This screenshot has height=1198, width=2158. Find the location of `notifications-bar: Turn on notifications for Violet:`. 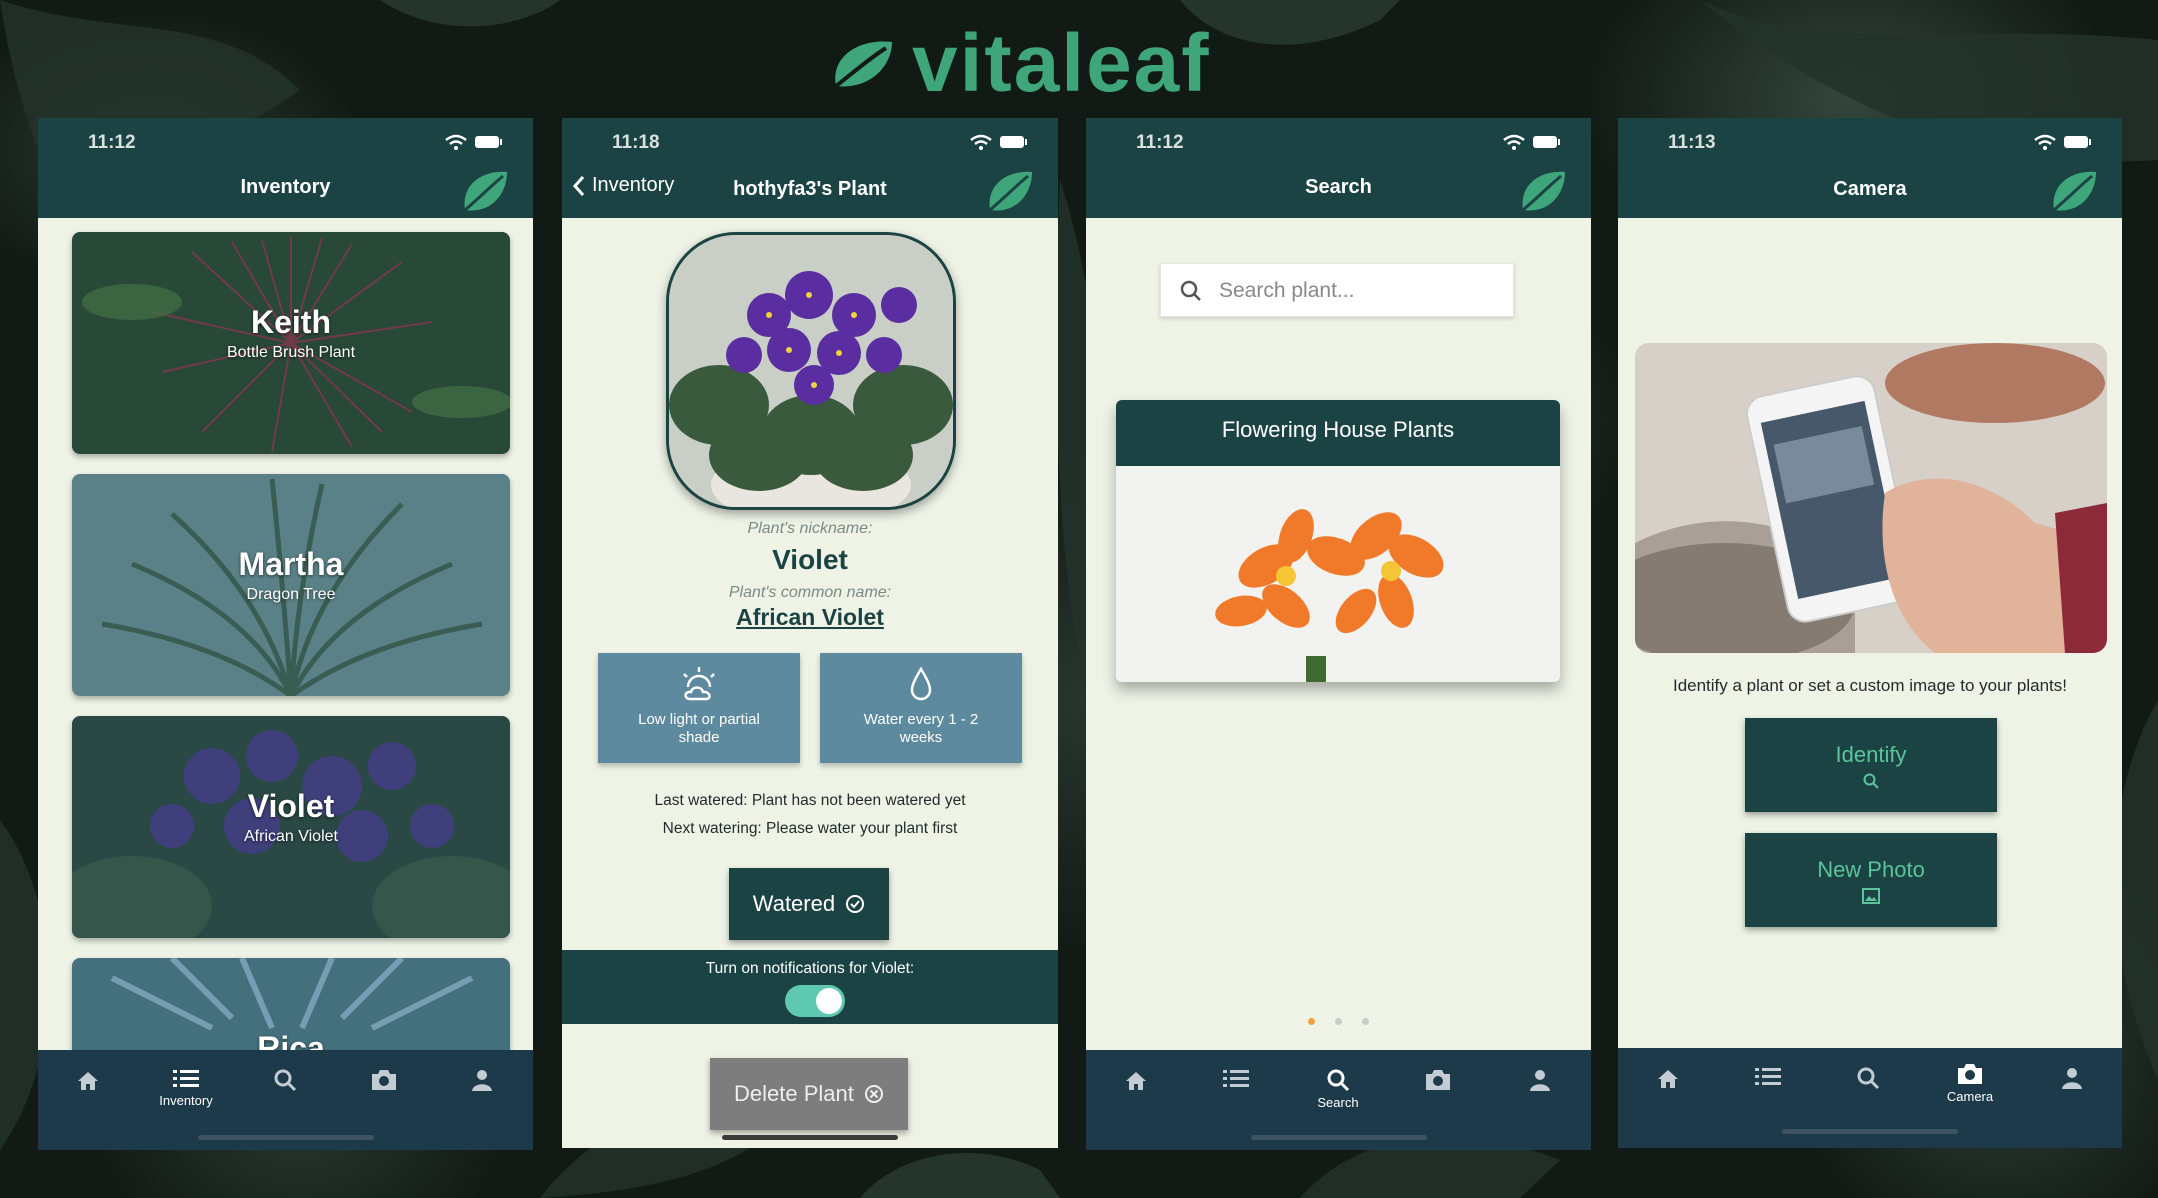

notifications-bar: Turn on notifications for Violet: is located at coordinates (810, 987).